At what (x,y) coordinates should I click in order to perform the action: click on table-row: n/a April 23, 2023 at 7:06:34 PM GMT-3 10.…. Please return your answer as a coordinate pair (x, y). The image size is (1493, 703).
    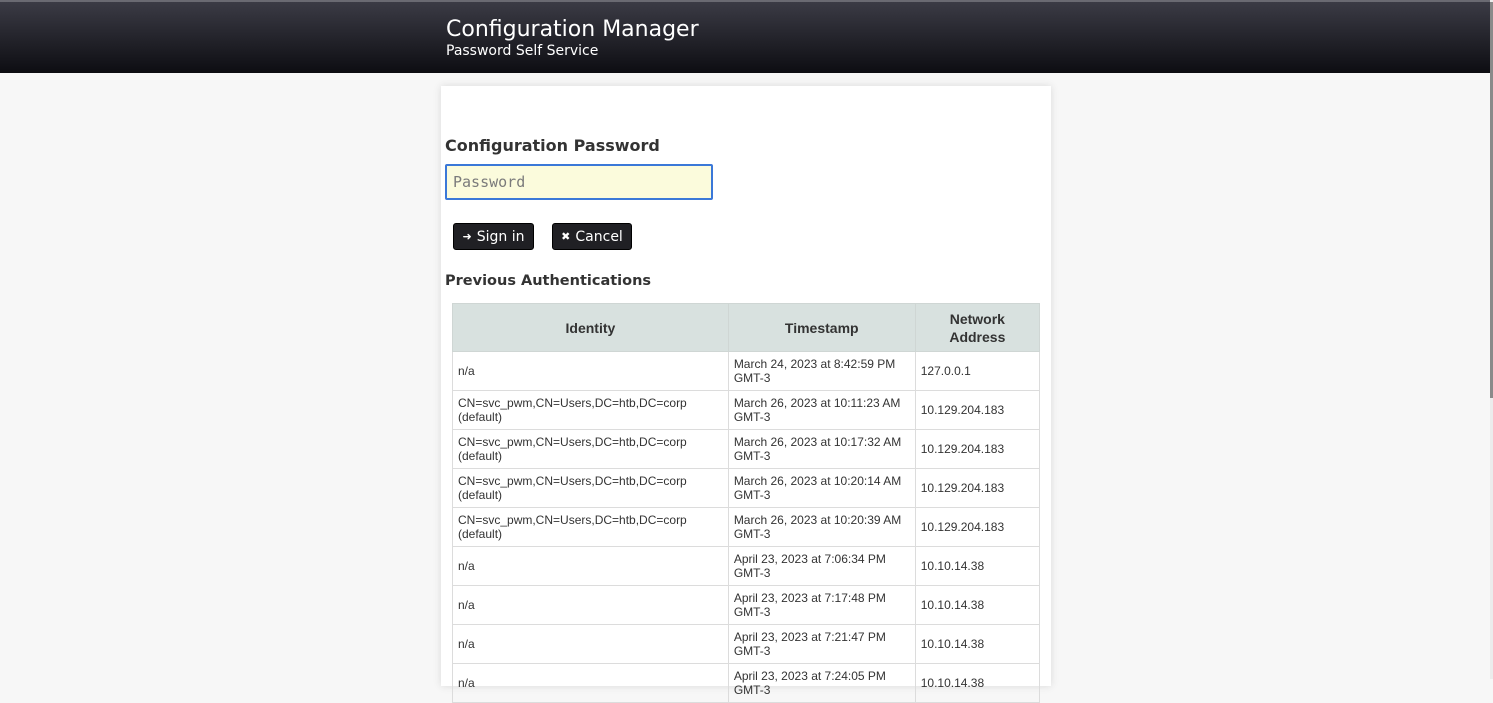
    Looking at the image, I should click on (746, 566).